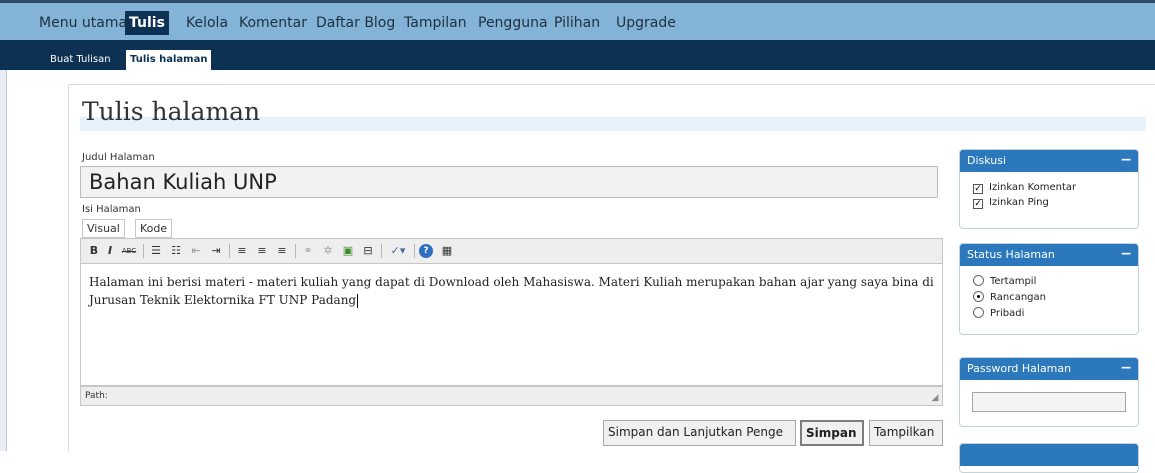 Image resolution: width=1155 pixels, height=473 pixels. Describe the element at coordinates (509, 182) in the screenshot. I see `page-title-input: Bahan Kuliah UNP` at that location.